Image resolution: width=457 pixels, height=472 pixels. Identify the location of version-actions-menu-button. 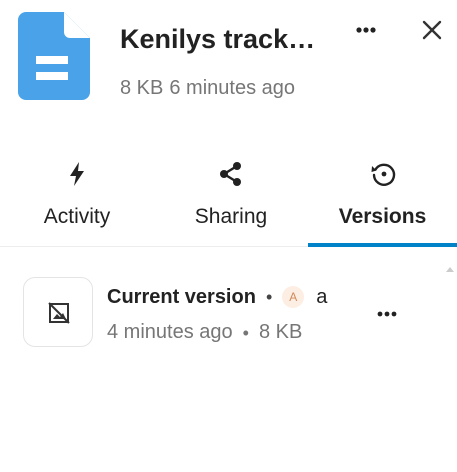
(387, 314).